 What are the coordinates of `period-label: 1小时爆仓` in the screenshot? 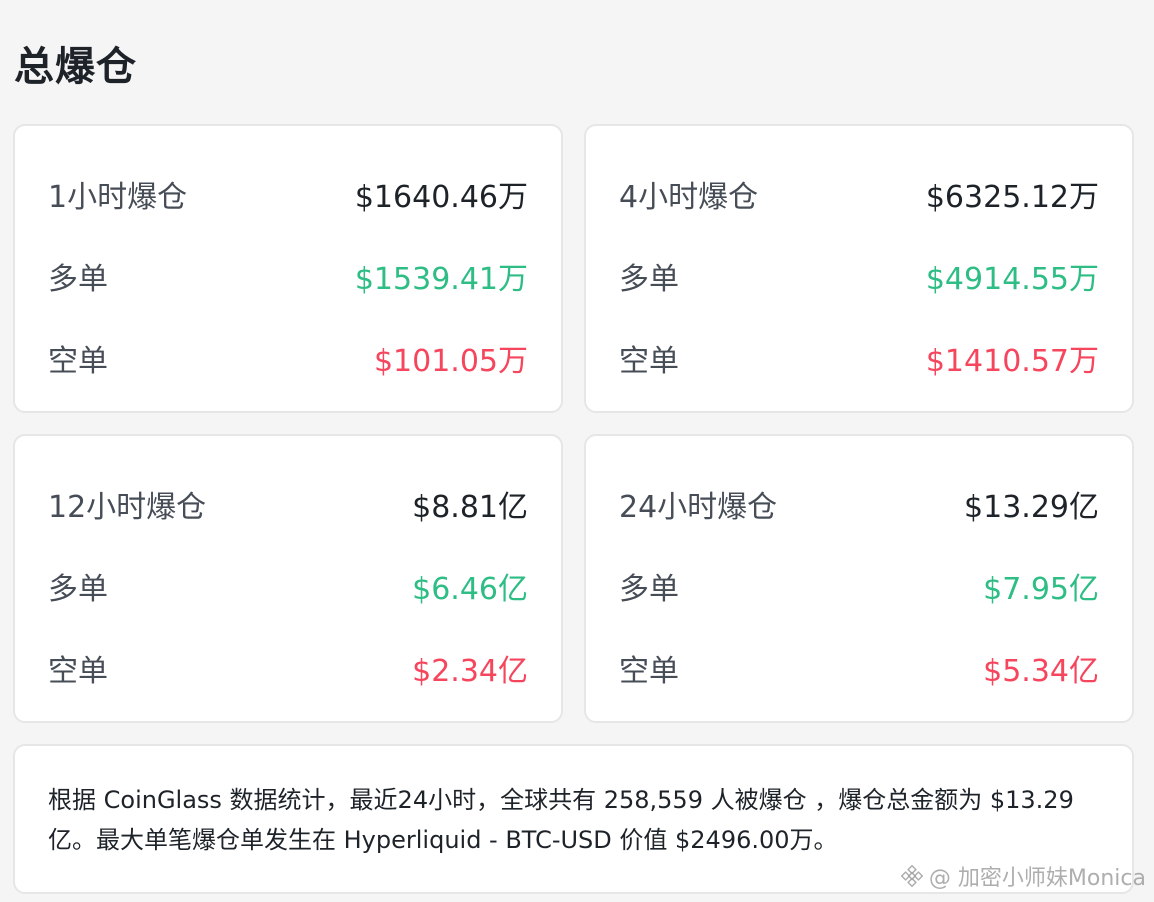 It's located at (118, 197).